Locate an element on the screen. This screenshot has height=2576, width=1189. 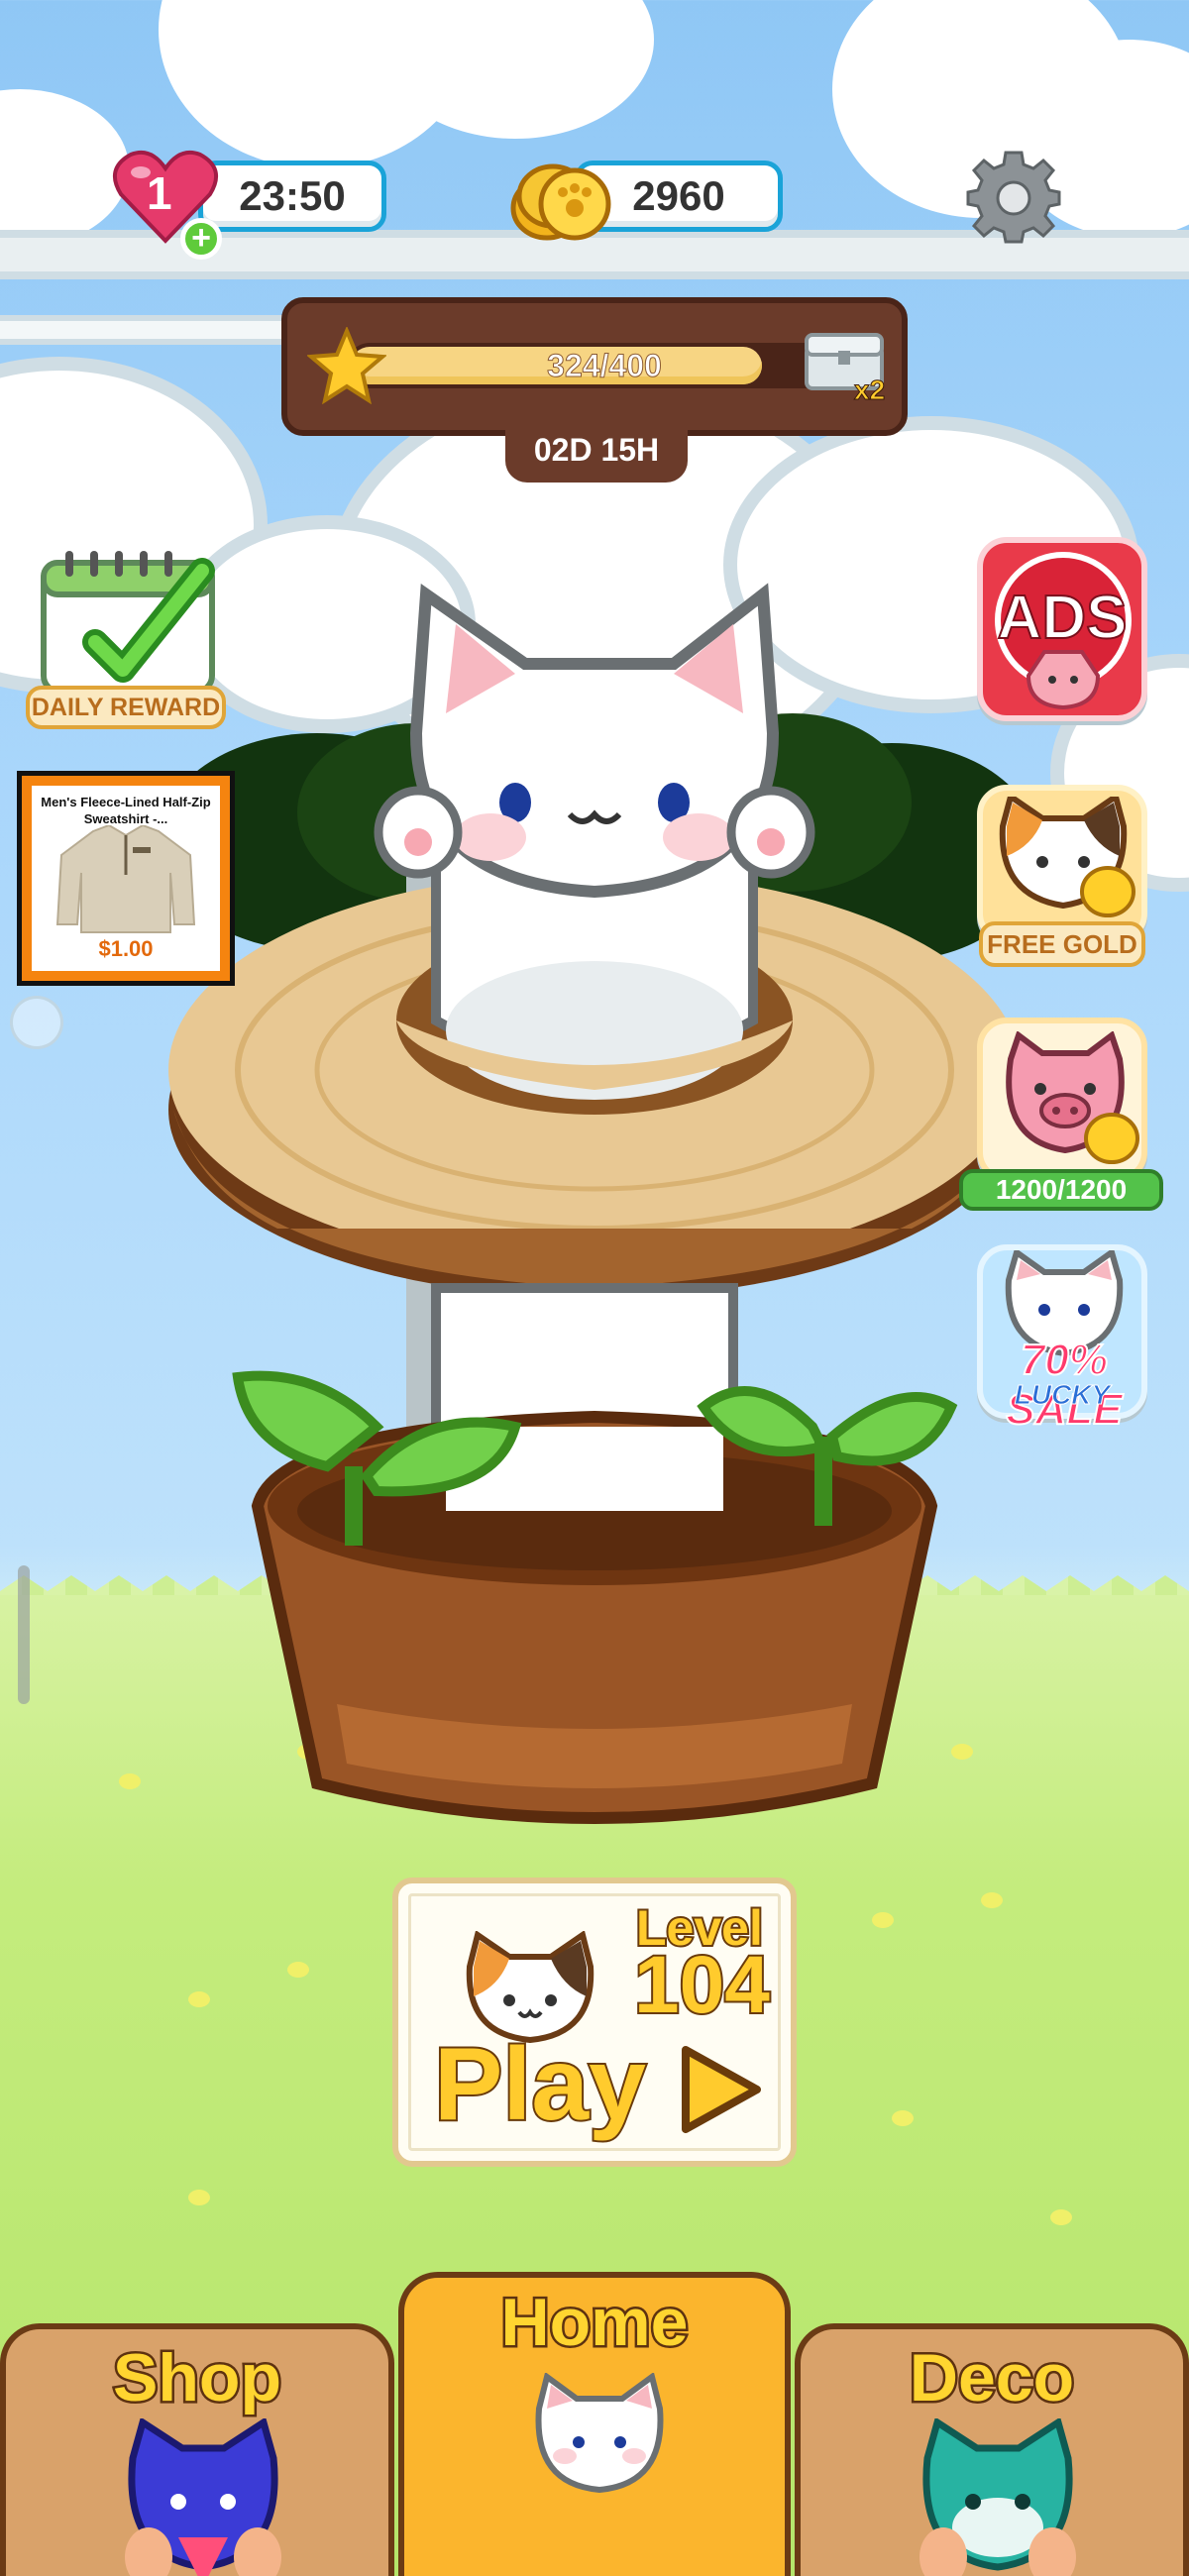
play-arrow-icon is located at coordinates (721, 2089).